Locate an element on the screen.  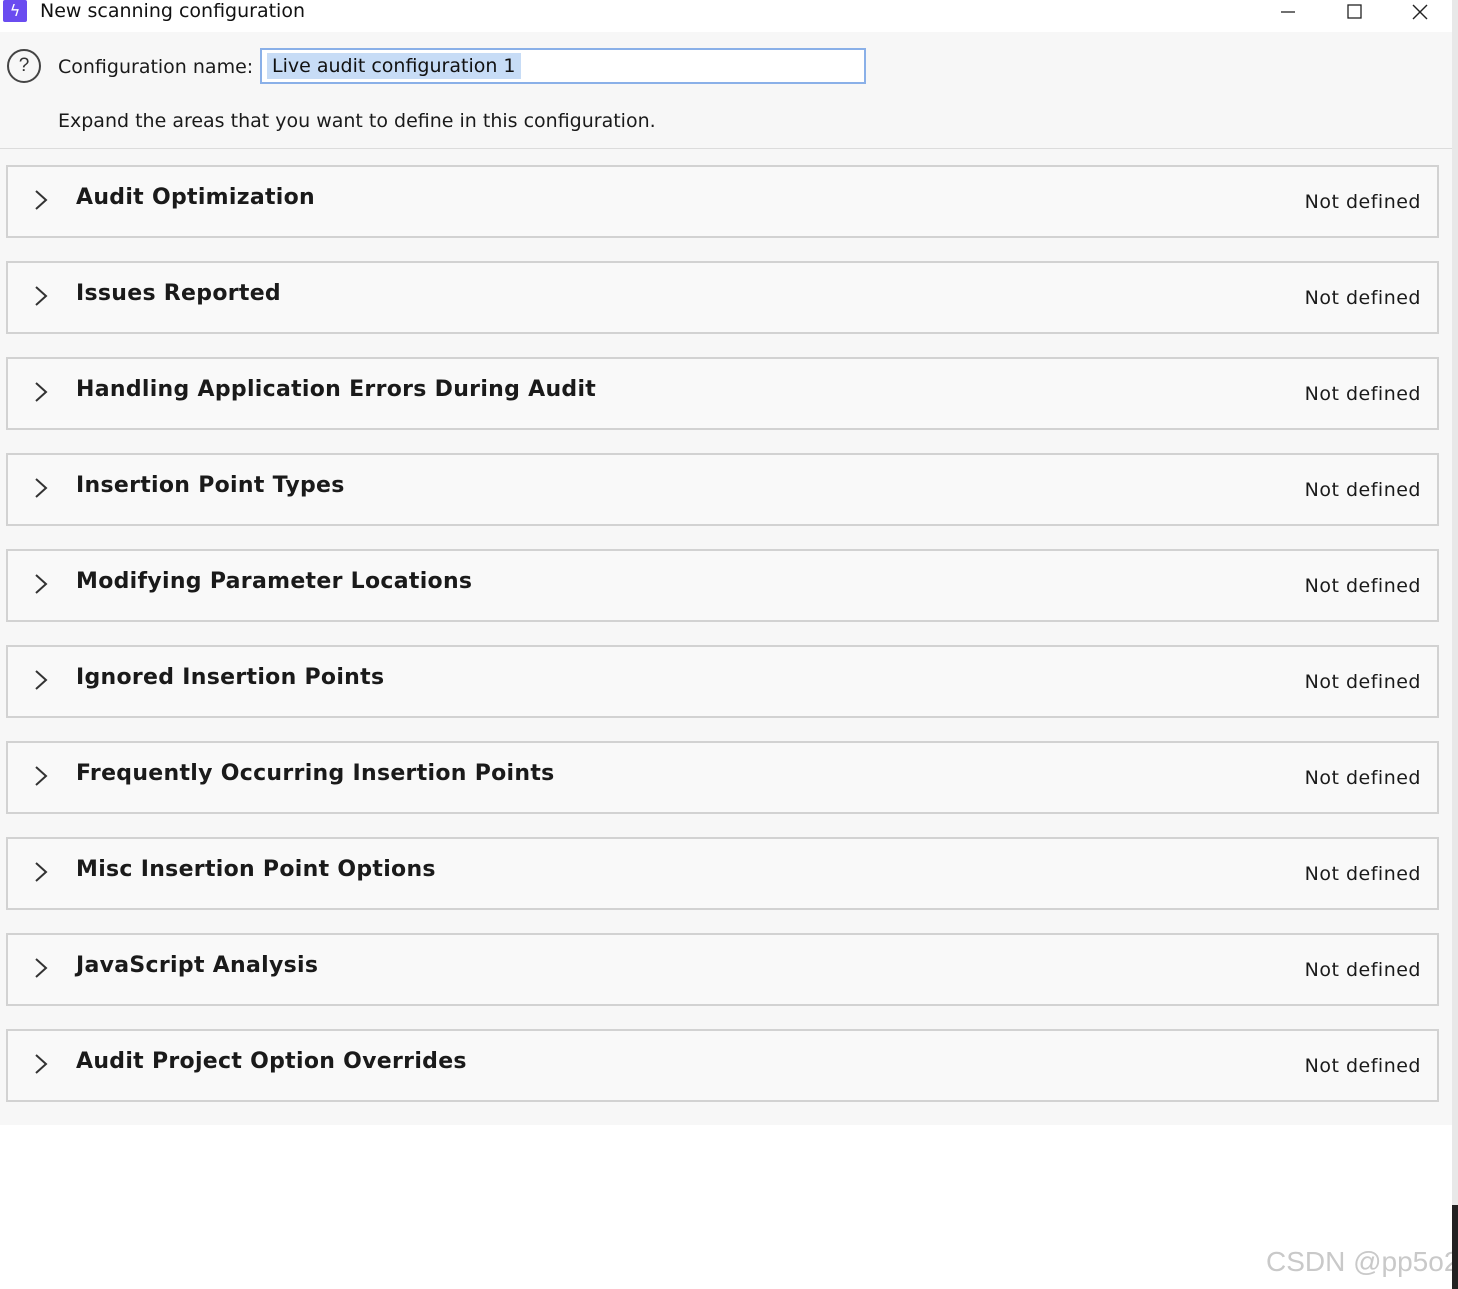
watermark: CSDN @pp5o2 is located at coordinates (1362, 1261).